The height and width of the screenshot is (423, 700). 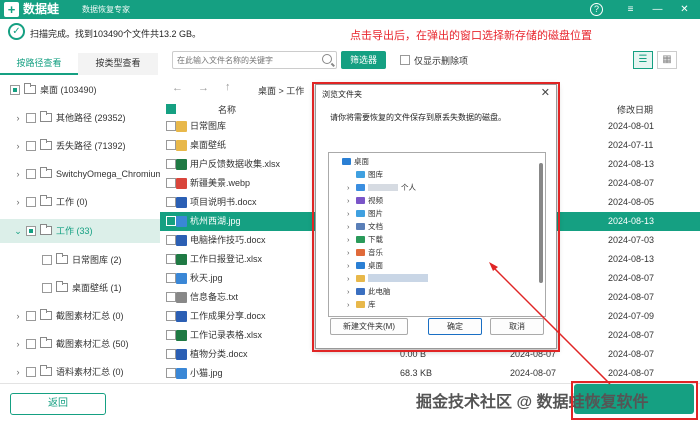 What do you see at coordinates (550, 323) in the screenshot?
I see `annotation-arrow` at bounding box center [550, 323].